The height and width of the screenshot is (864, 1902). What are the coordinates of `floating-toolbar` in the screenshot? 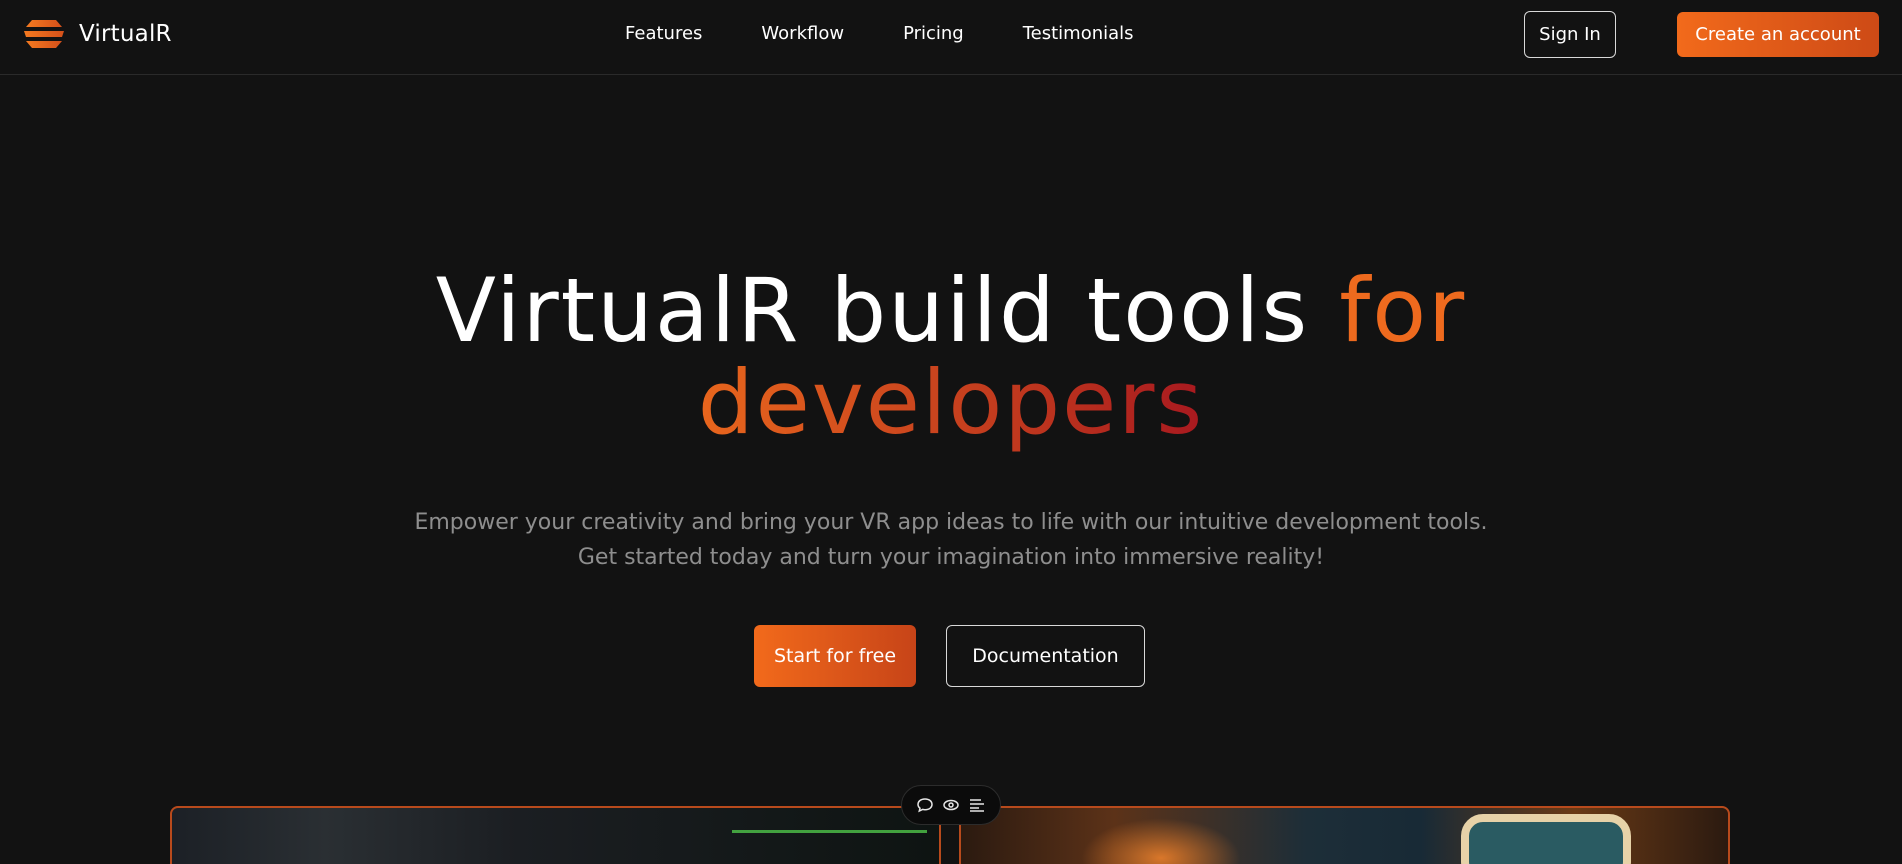 It's located at (951, 805).